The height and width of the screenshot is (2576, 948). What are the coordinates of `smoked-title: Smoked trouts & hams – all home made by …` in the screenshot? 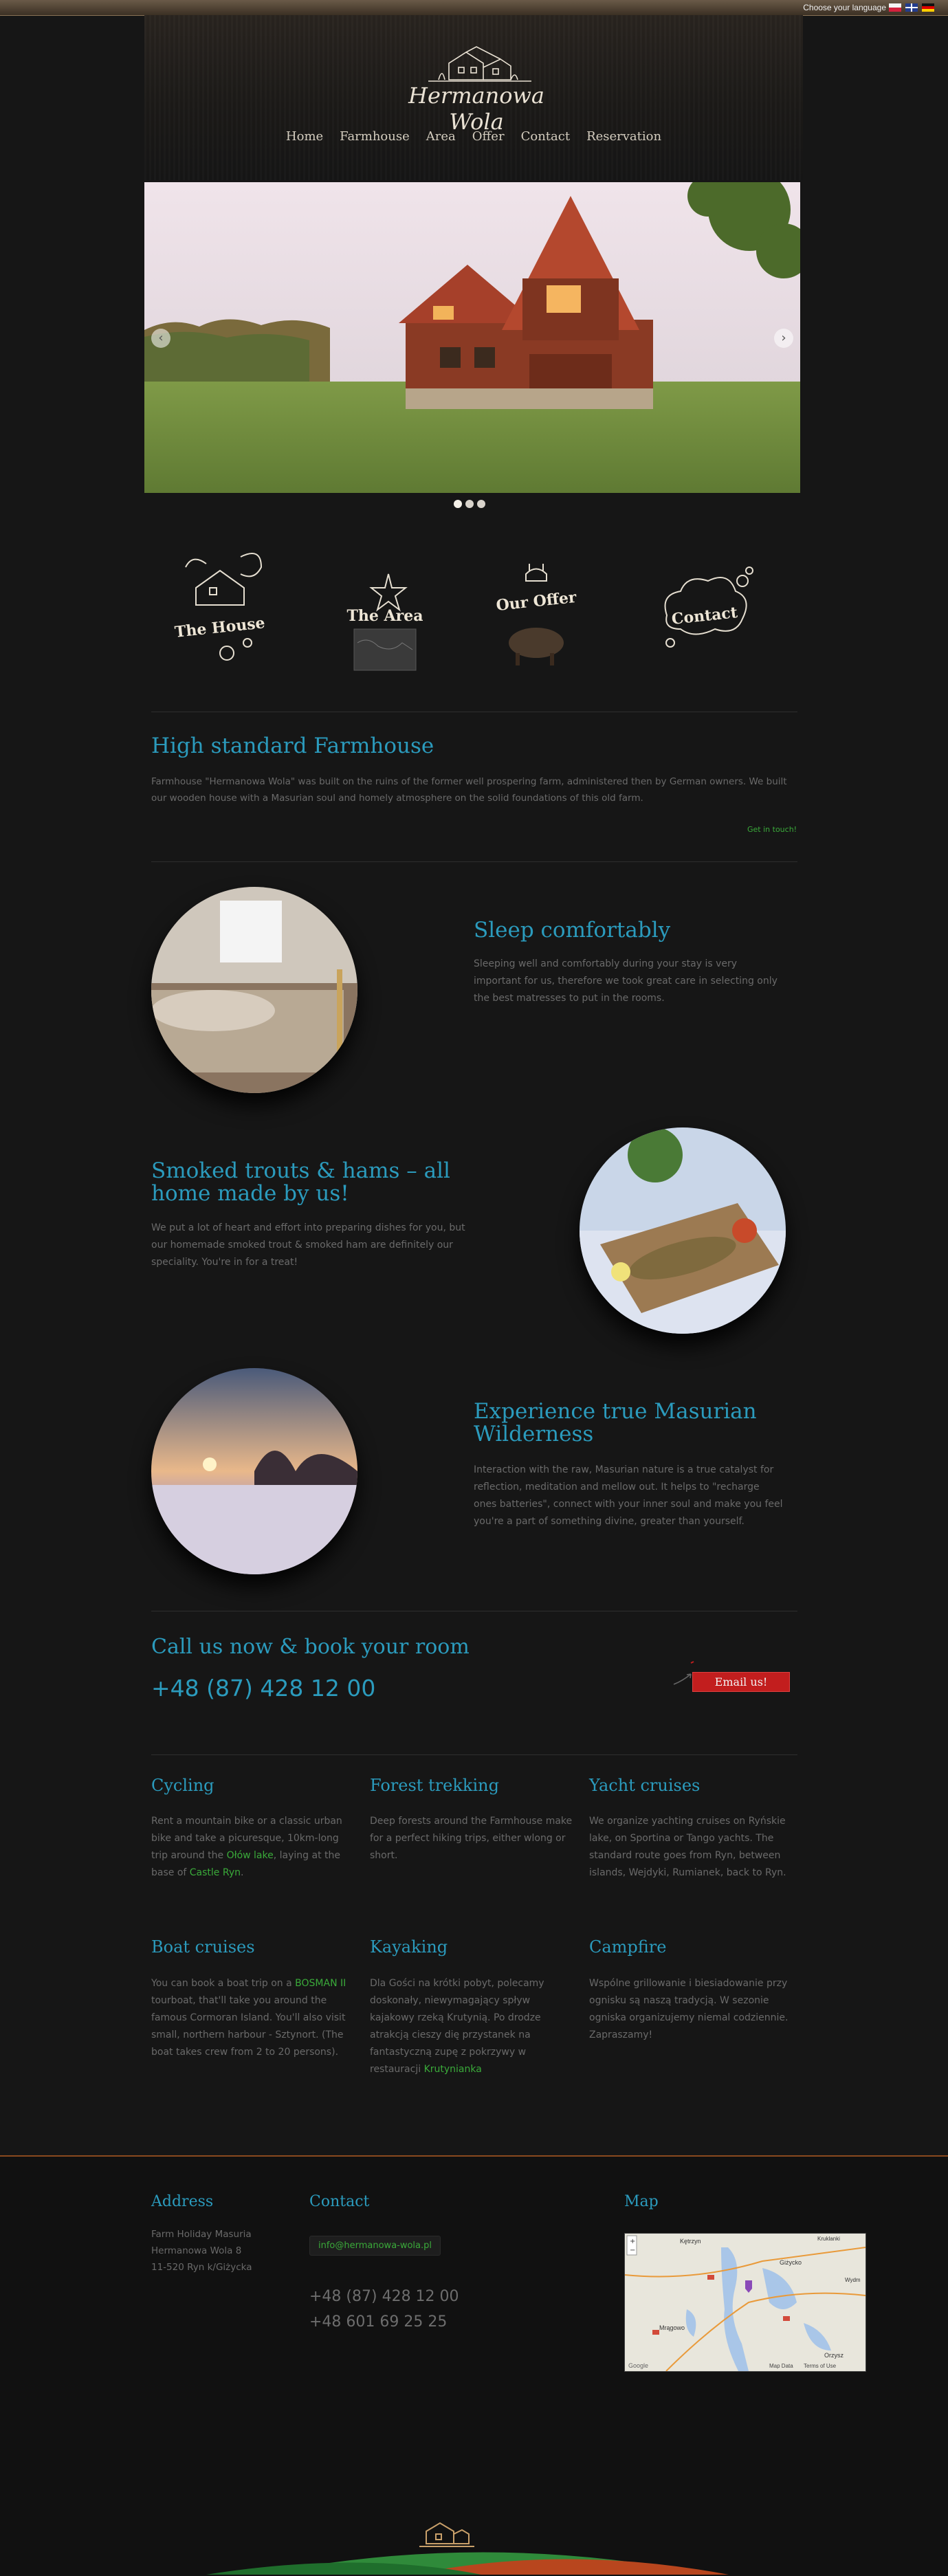 It's located at (301, 1182).